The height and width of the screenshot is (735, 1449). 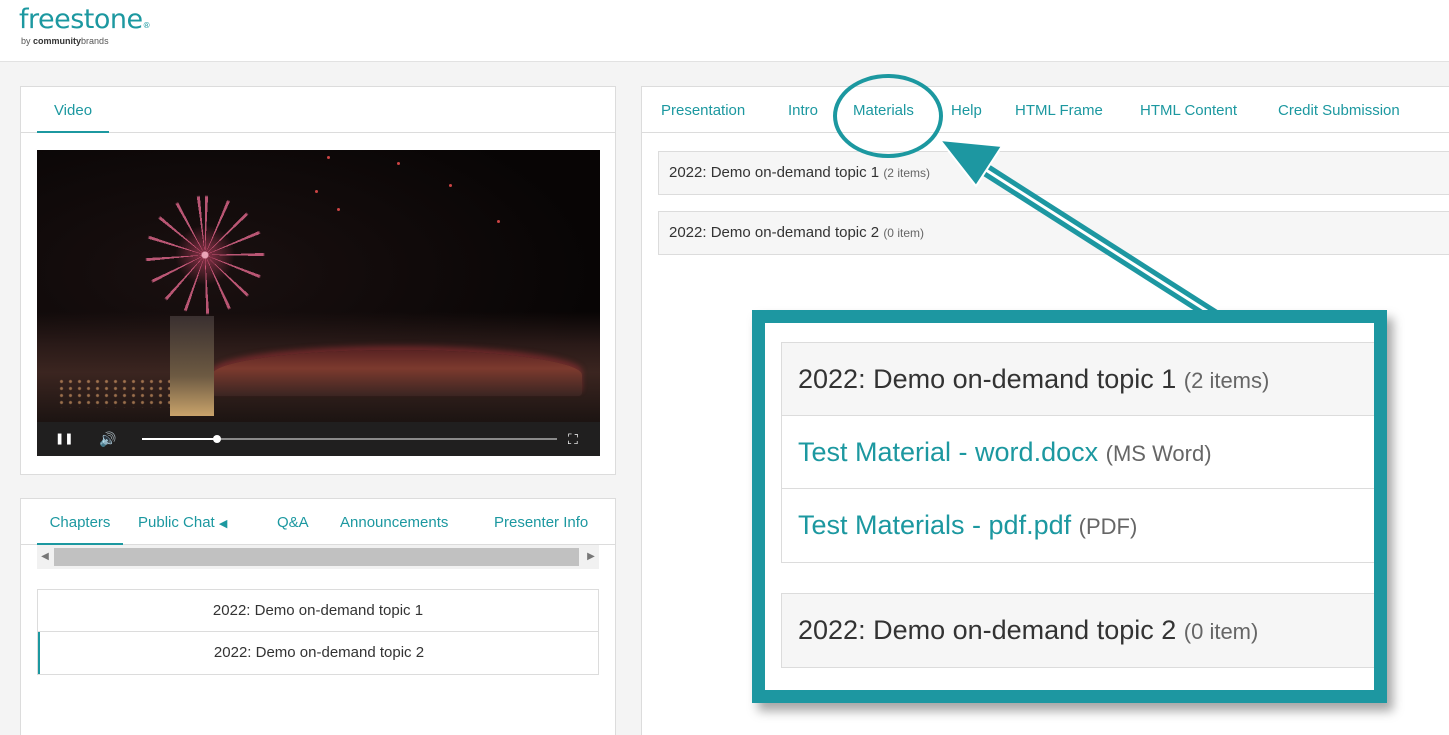 What do you see at coordinates (318, 110) in the screenshot?
I see `video-tab-bar: Video` at bounding box center [318, 110].